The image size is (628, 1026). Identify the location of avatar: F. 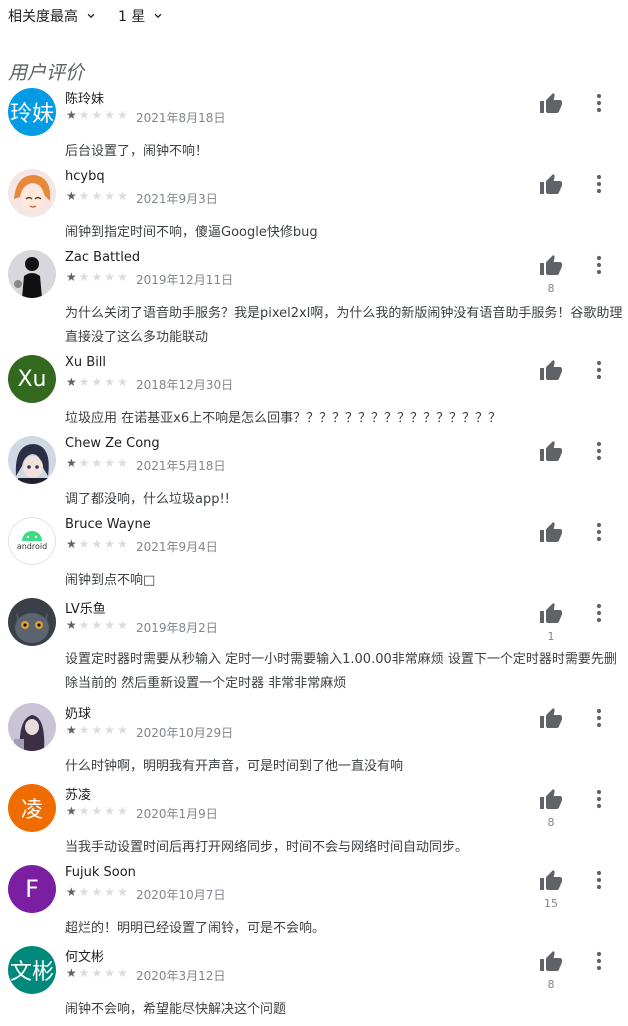
(32, 889).